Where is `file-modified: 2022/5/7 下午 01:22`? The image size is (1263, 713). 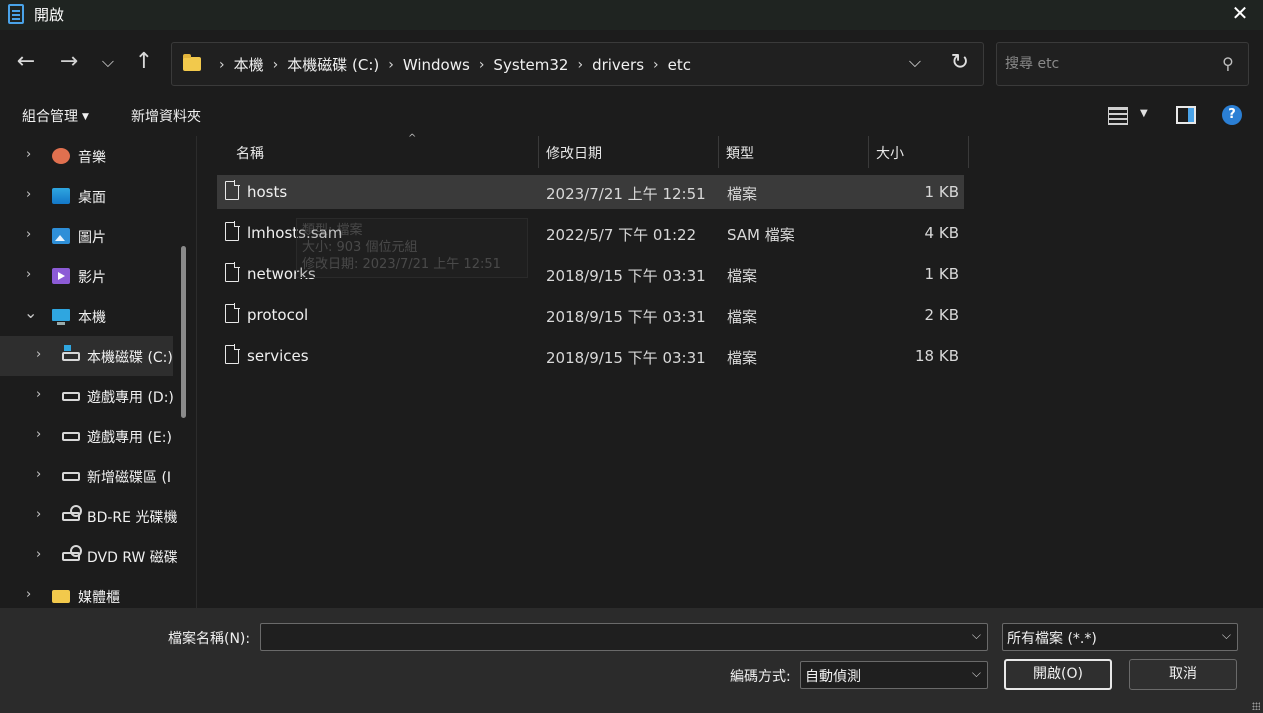 file-modified: 2022/5/7 下午 01:22 is located at coordinates (621, 235).